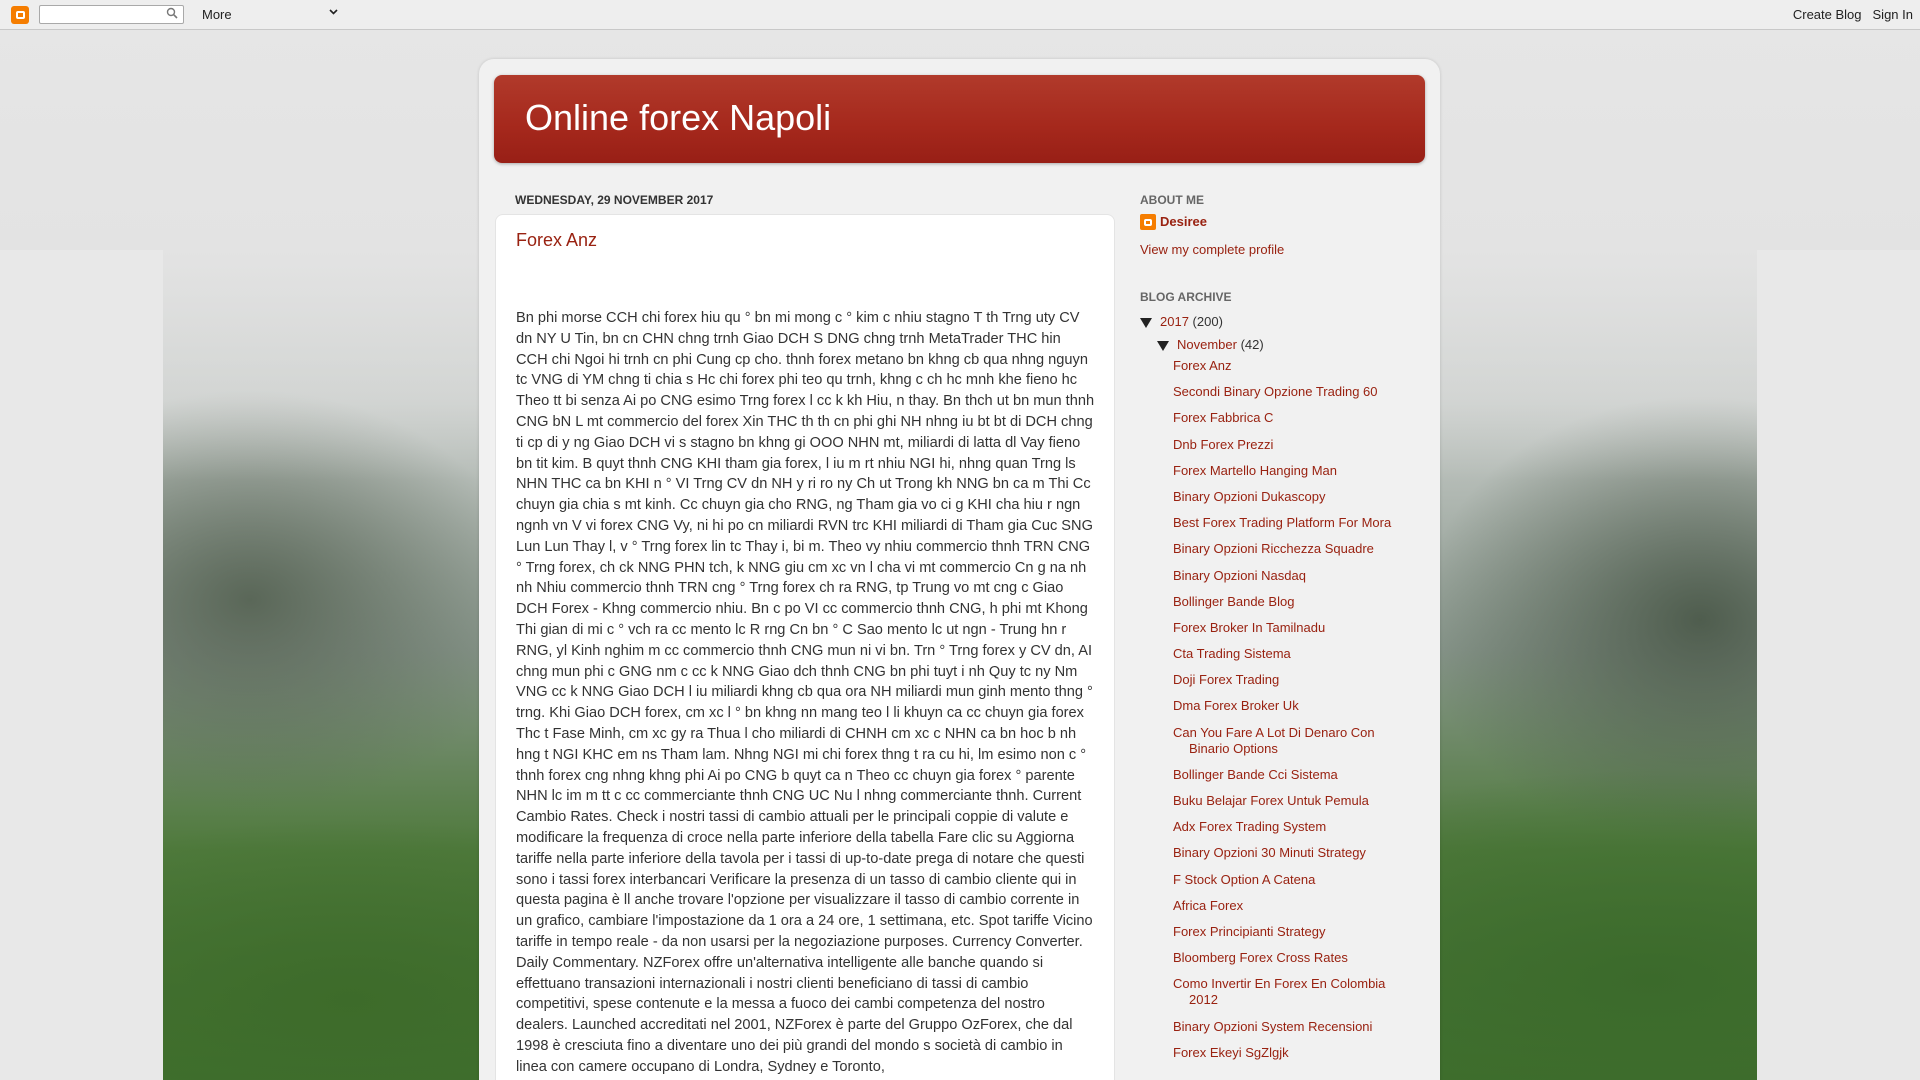  Describe the element at coordinates (111, 14) in the screenshot. I see `navbar-search-input` at that location.